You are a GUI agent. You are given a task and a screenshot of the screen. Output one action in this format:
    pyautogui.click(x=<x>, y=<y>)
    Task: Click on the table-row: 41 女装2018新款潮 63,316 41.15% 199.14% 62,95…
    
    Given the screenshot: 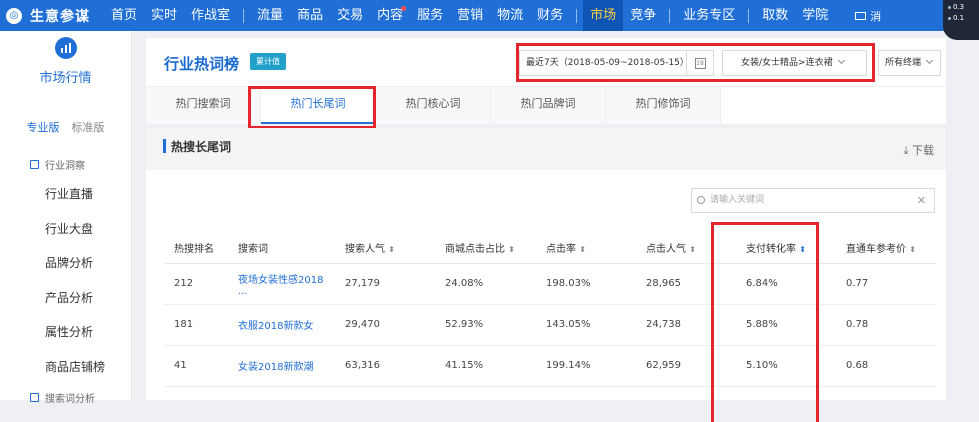 What is the action you would take?
    pyautogui.click(x=550, y=366)
    